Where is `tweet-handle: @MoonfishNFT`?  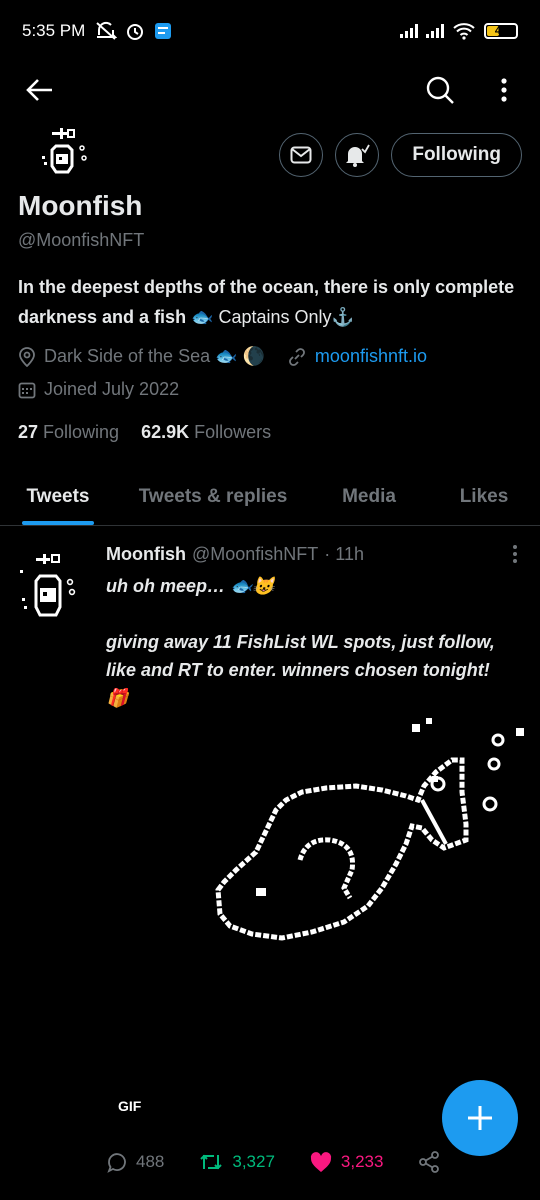 tweet-handle: @MoonfishNFT is located at coordinates (255, 554).